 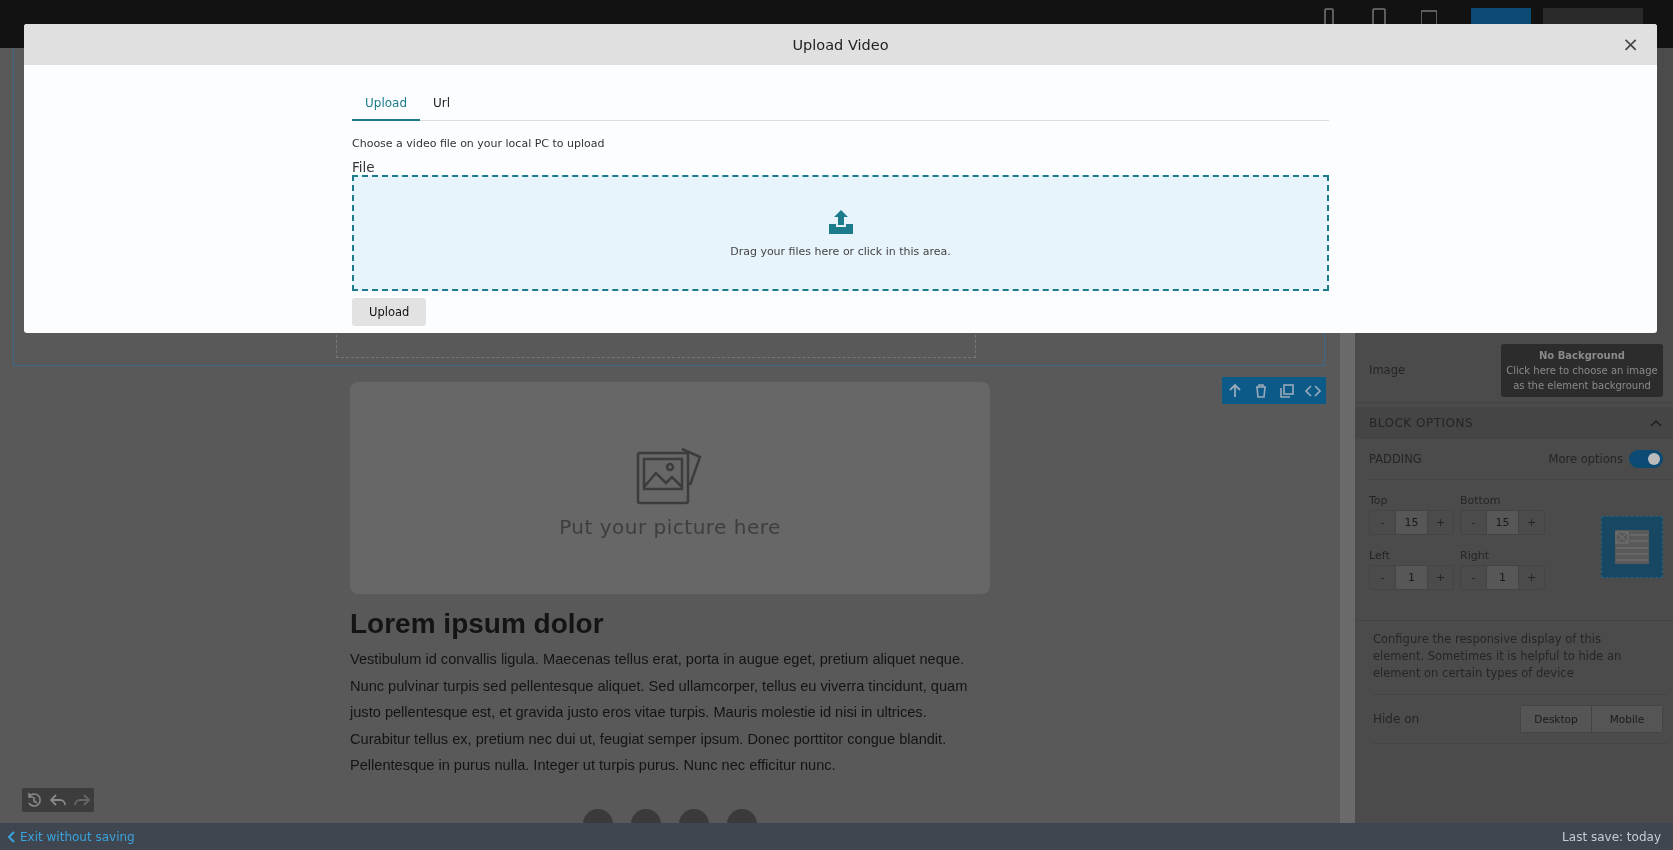 What do you see at coordinates (389, 312) in the screenshot?
I see `upload-button: Upload` at bounding box center [389, 312].